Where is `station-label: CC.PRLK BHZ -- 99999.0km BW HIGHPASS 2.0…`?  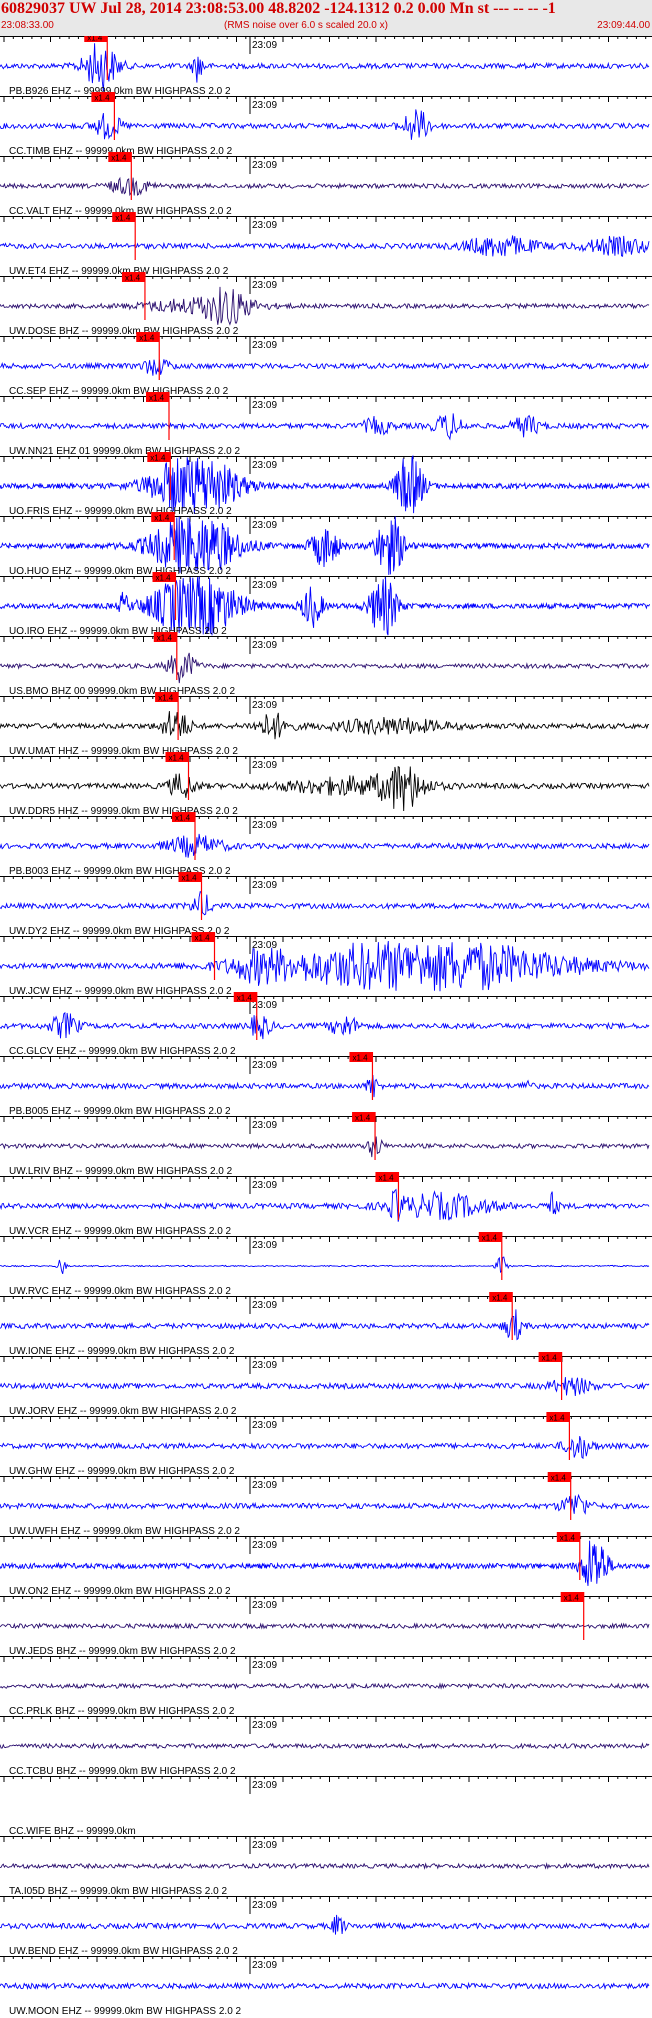 station-label: CC.PRLK BHZ -- 99999.0km BW HIGHPASS 2.0… is located at coordinates (122, 1711).